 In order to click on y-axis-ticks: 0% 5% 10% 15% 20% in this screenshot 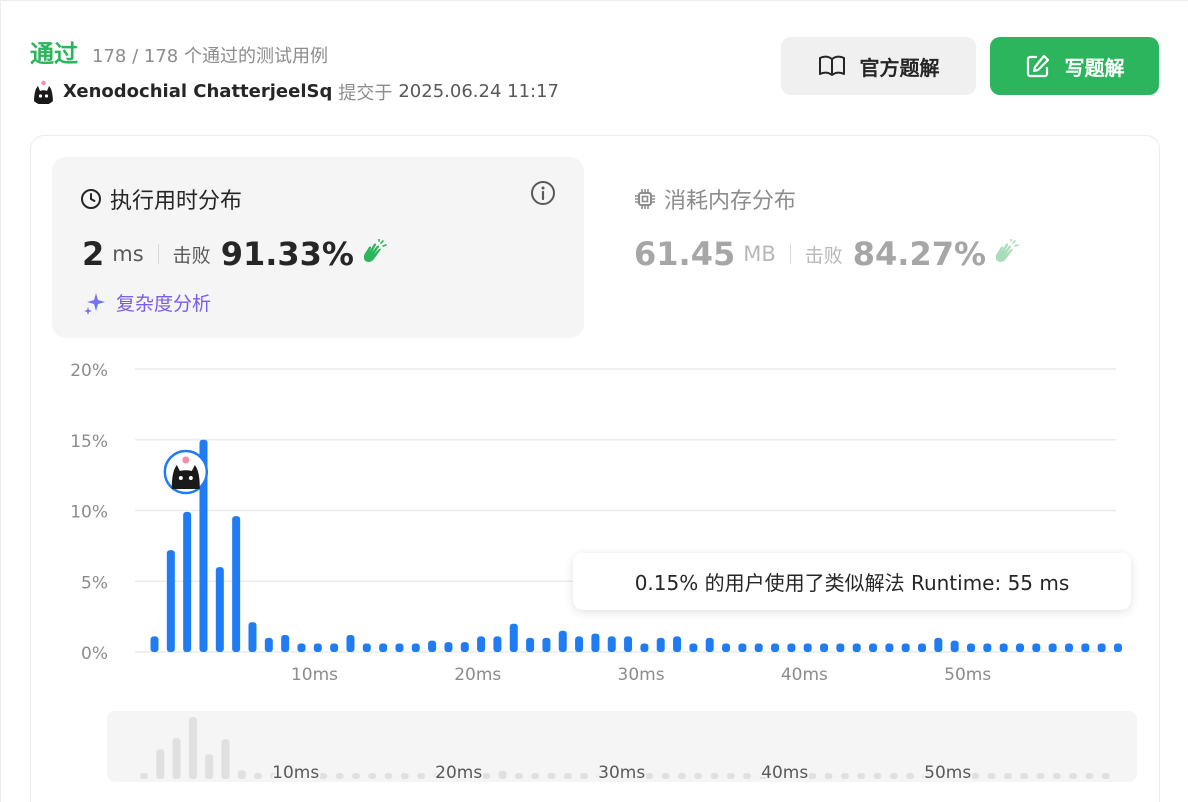, I will do `click(89, 512)`.